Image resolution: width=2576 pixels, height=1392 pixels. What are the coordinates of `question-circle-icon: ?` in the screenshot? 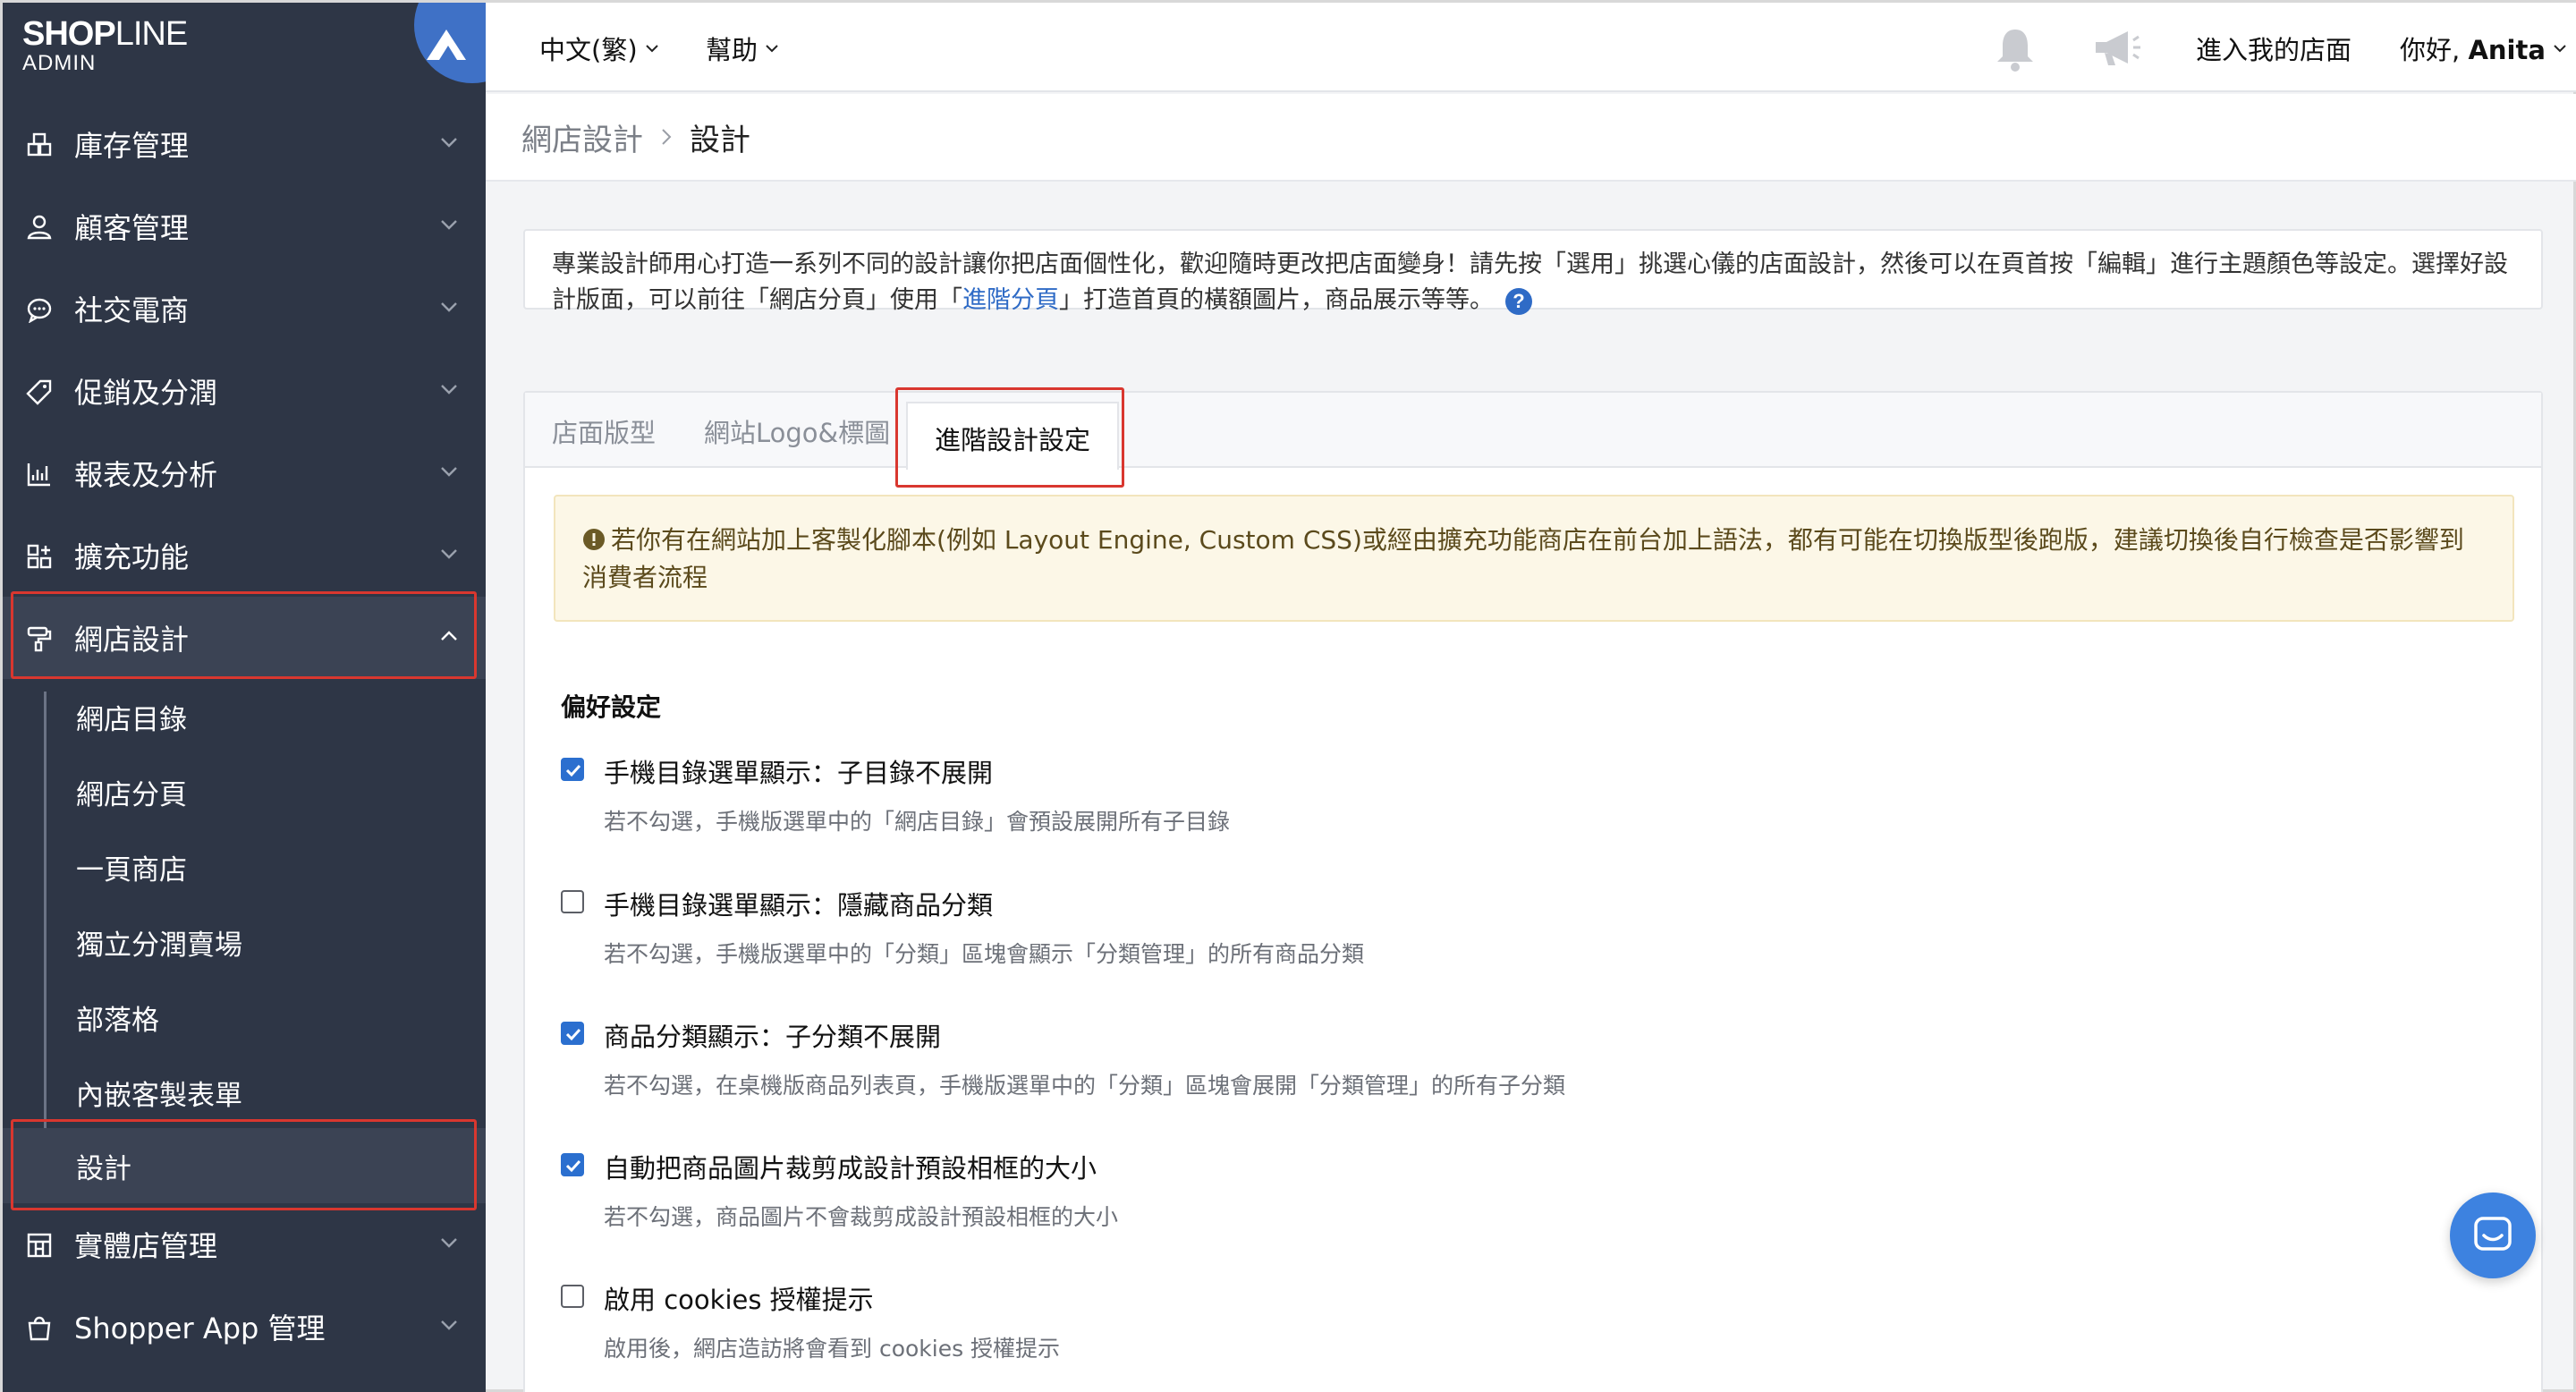 It's located at (1518, 301).